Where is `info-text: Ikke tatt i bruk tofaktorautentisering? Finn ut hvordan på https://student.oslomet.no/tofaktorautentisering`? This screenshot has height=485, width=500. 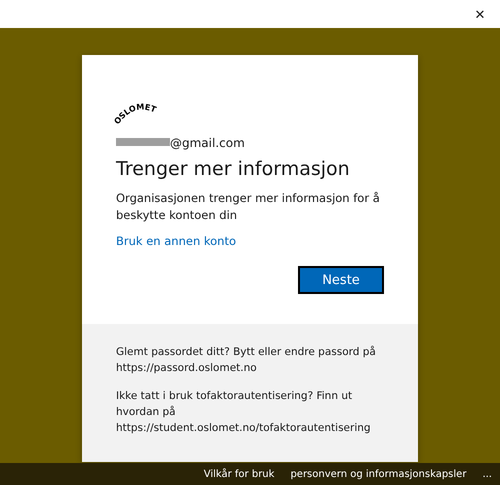 info-text: Ikke tatt i bruk tofaktorautentisering? Finn ut hvordan på https://student.oslomet.no/tofaktorautentisering is located at coordinates (244, 412).